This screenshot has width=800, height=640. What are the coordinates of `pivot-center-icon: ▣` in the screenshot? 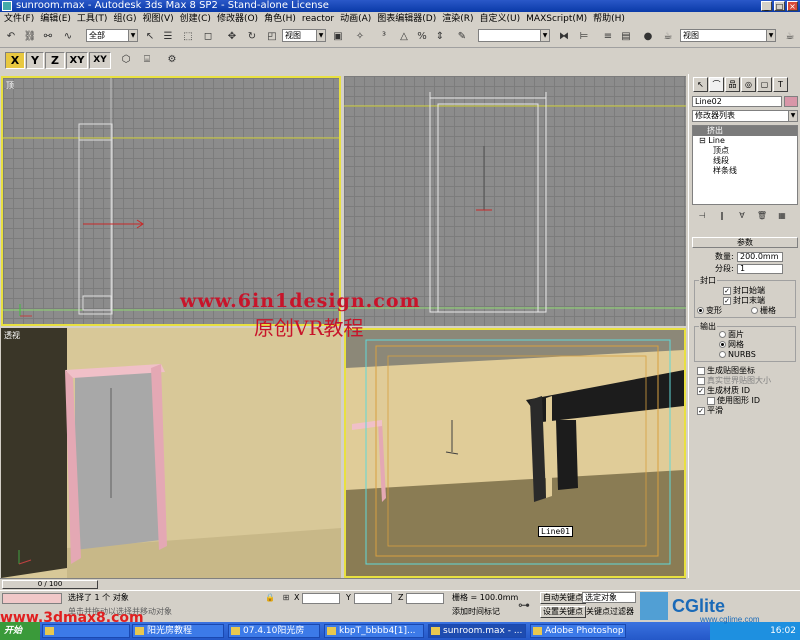 It's located at (338, 37).